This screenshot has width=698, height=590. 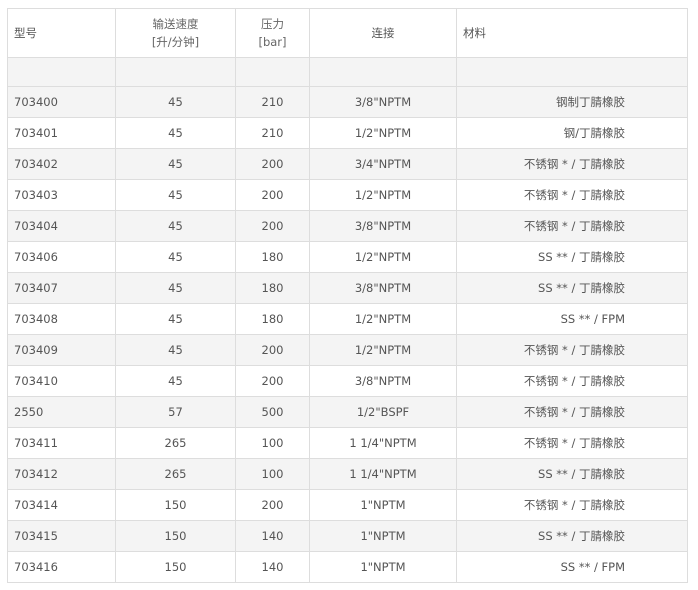 I want to click on cell-model: 703407, so click(x=61, y=288).